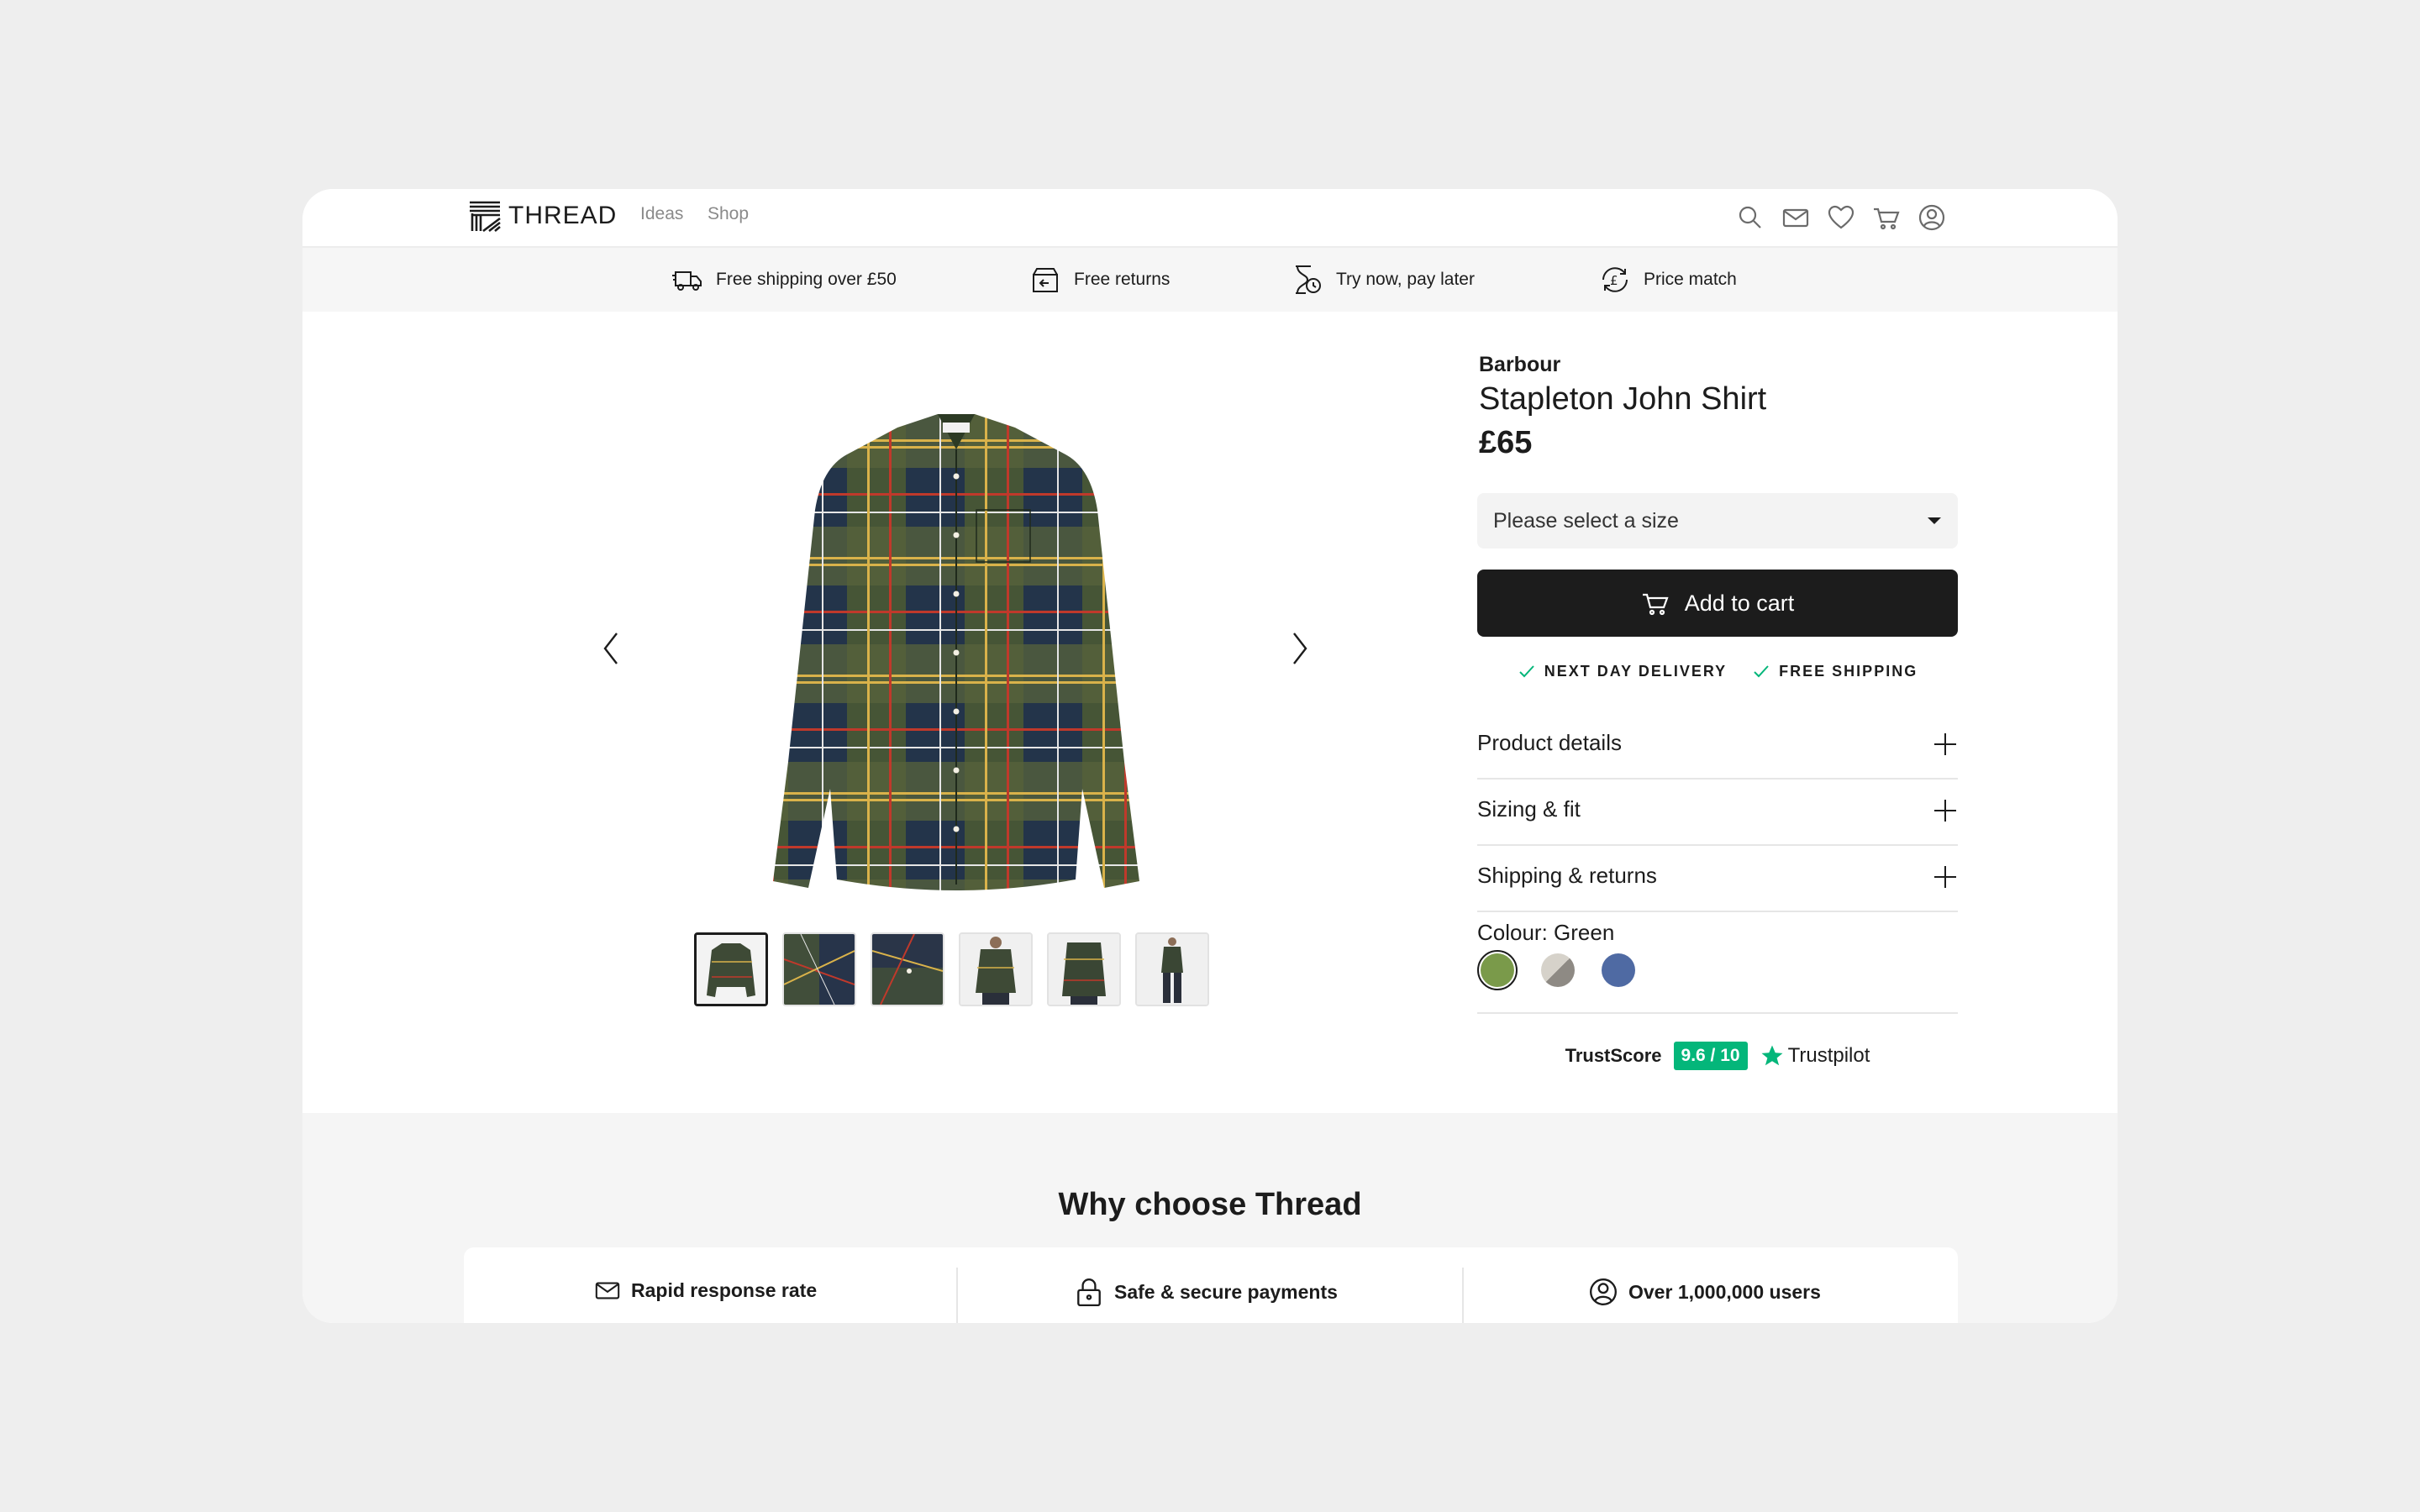 This screenshot has height=1512, width=2420. Describe the element at coordinates (1519, 365) in the screenshot. I see `product-brand: Barbour` at that location.